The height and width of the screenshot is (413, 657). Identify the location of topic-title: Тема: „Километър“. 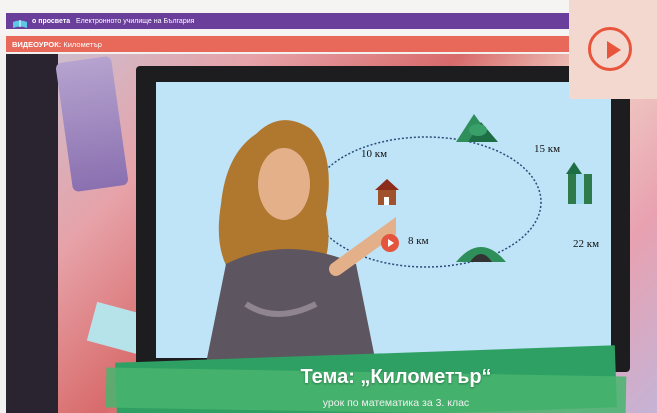
(396, 377).